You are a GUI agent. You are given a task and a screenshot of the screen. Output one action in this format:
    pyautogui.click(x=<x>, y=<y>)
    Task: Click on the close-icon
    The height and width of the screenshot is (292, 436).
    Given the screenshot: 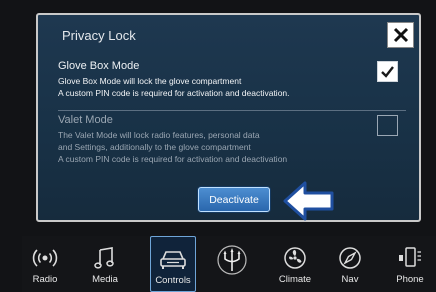 What is the action you would take?
    pyautogui.click(x=400, y=35)
    